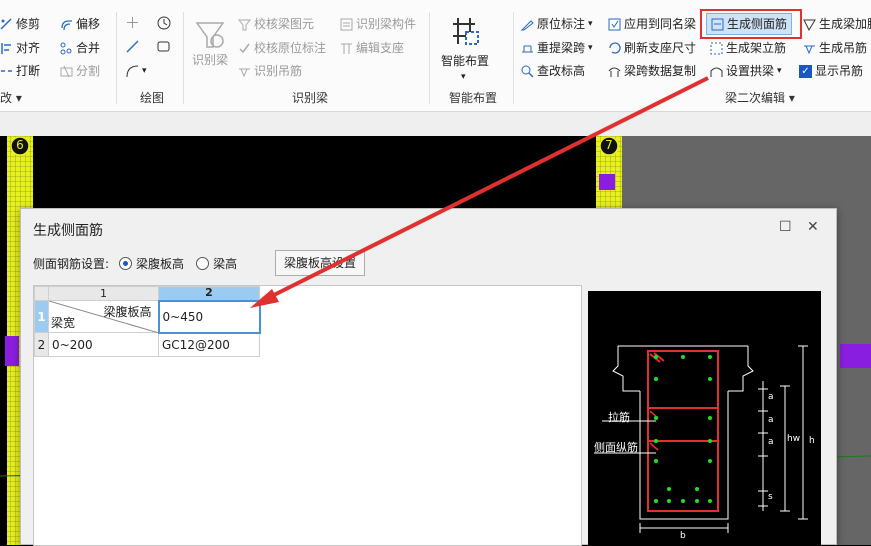 The image size is (871, 546). I want to click on row-header-2: 2, so click(41, 344).